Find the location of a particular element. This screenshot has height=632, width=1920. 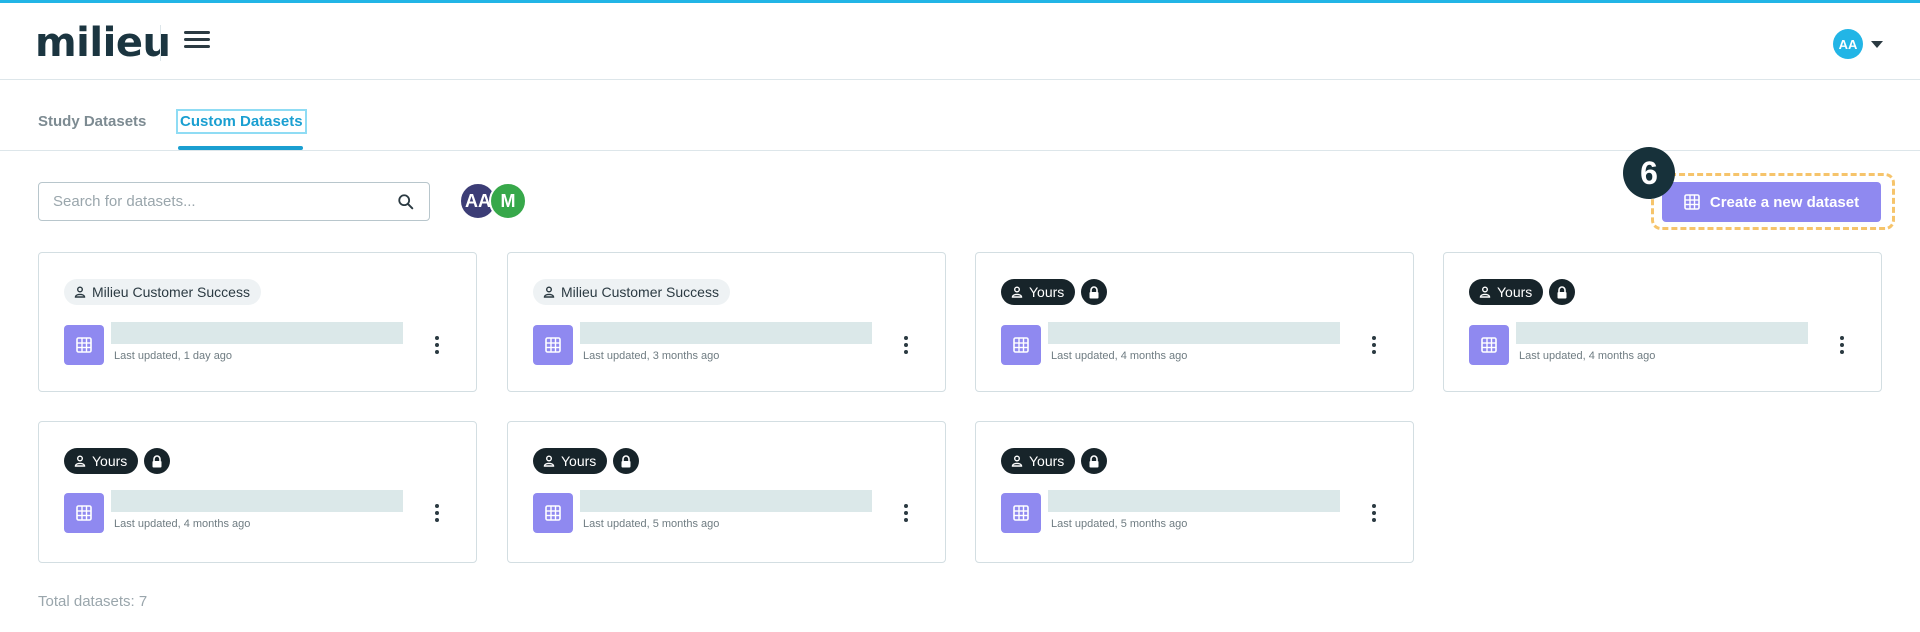

grid-icon is located at coordinates (1692, 202).